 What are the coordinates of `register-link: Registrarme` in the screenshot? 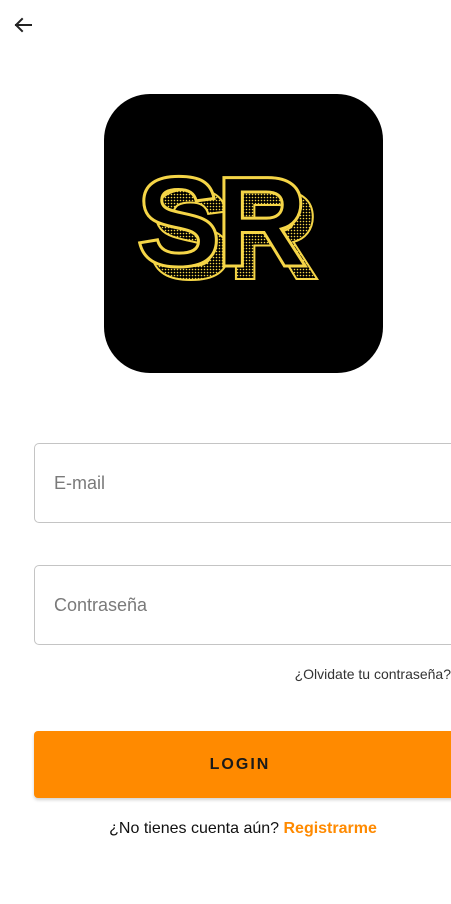 It's located at (329, 828).